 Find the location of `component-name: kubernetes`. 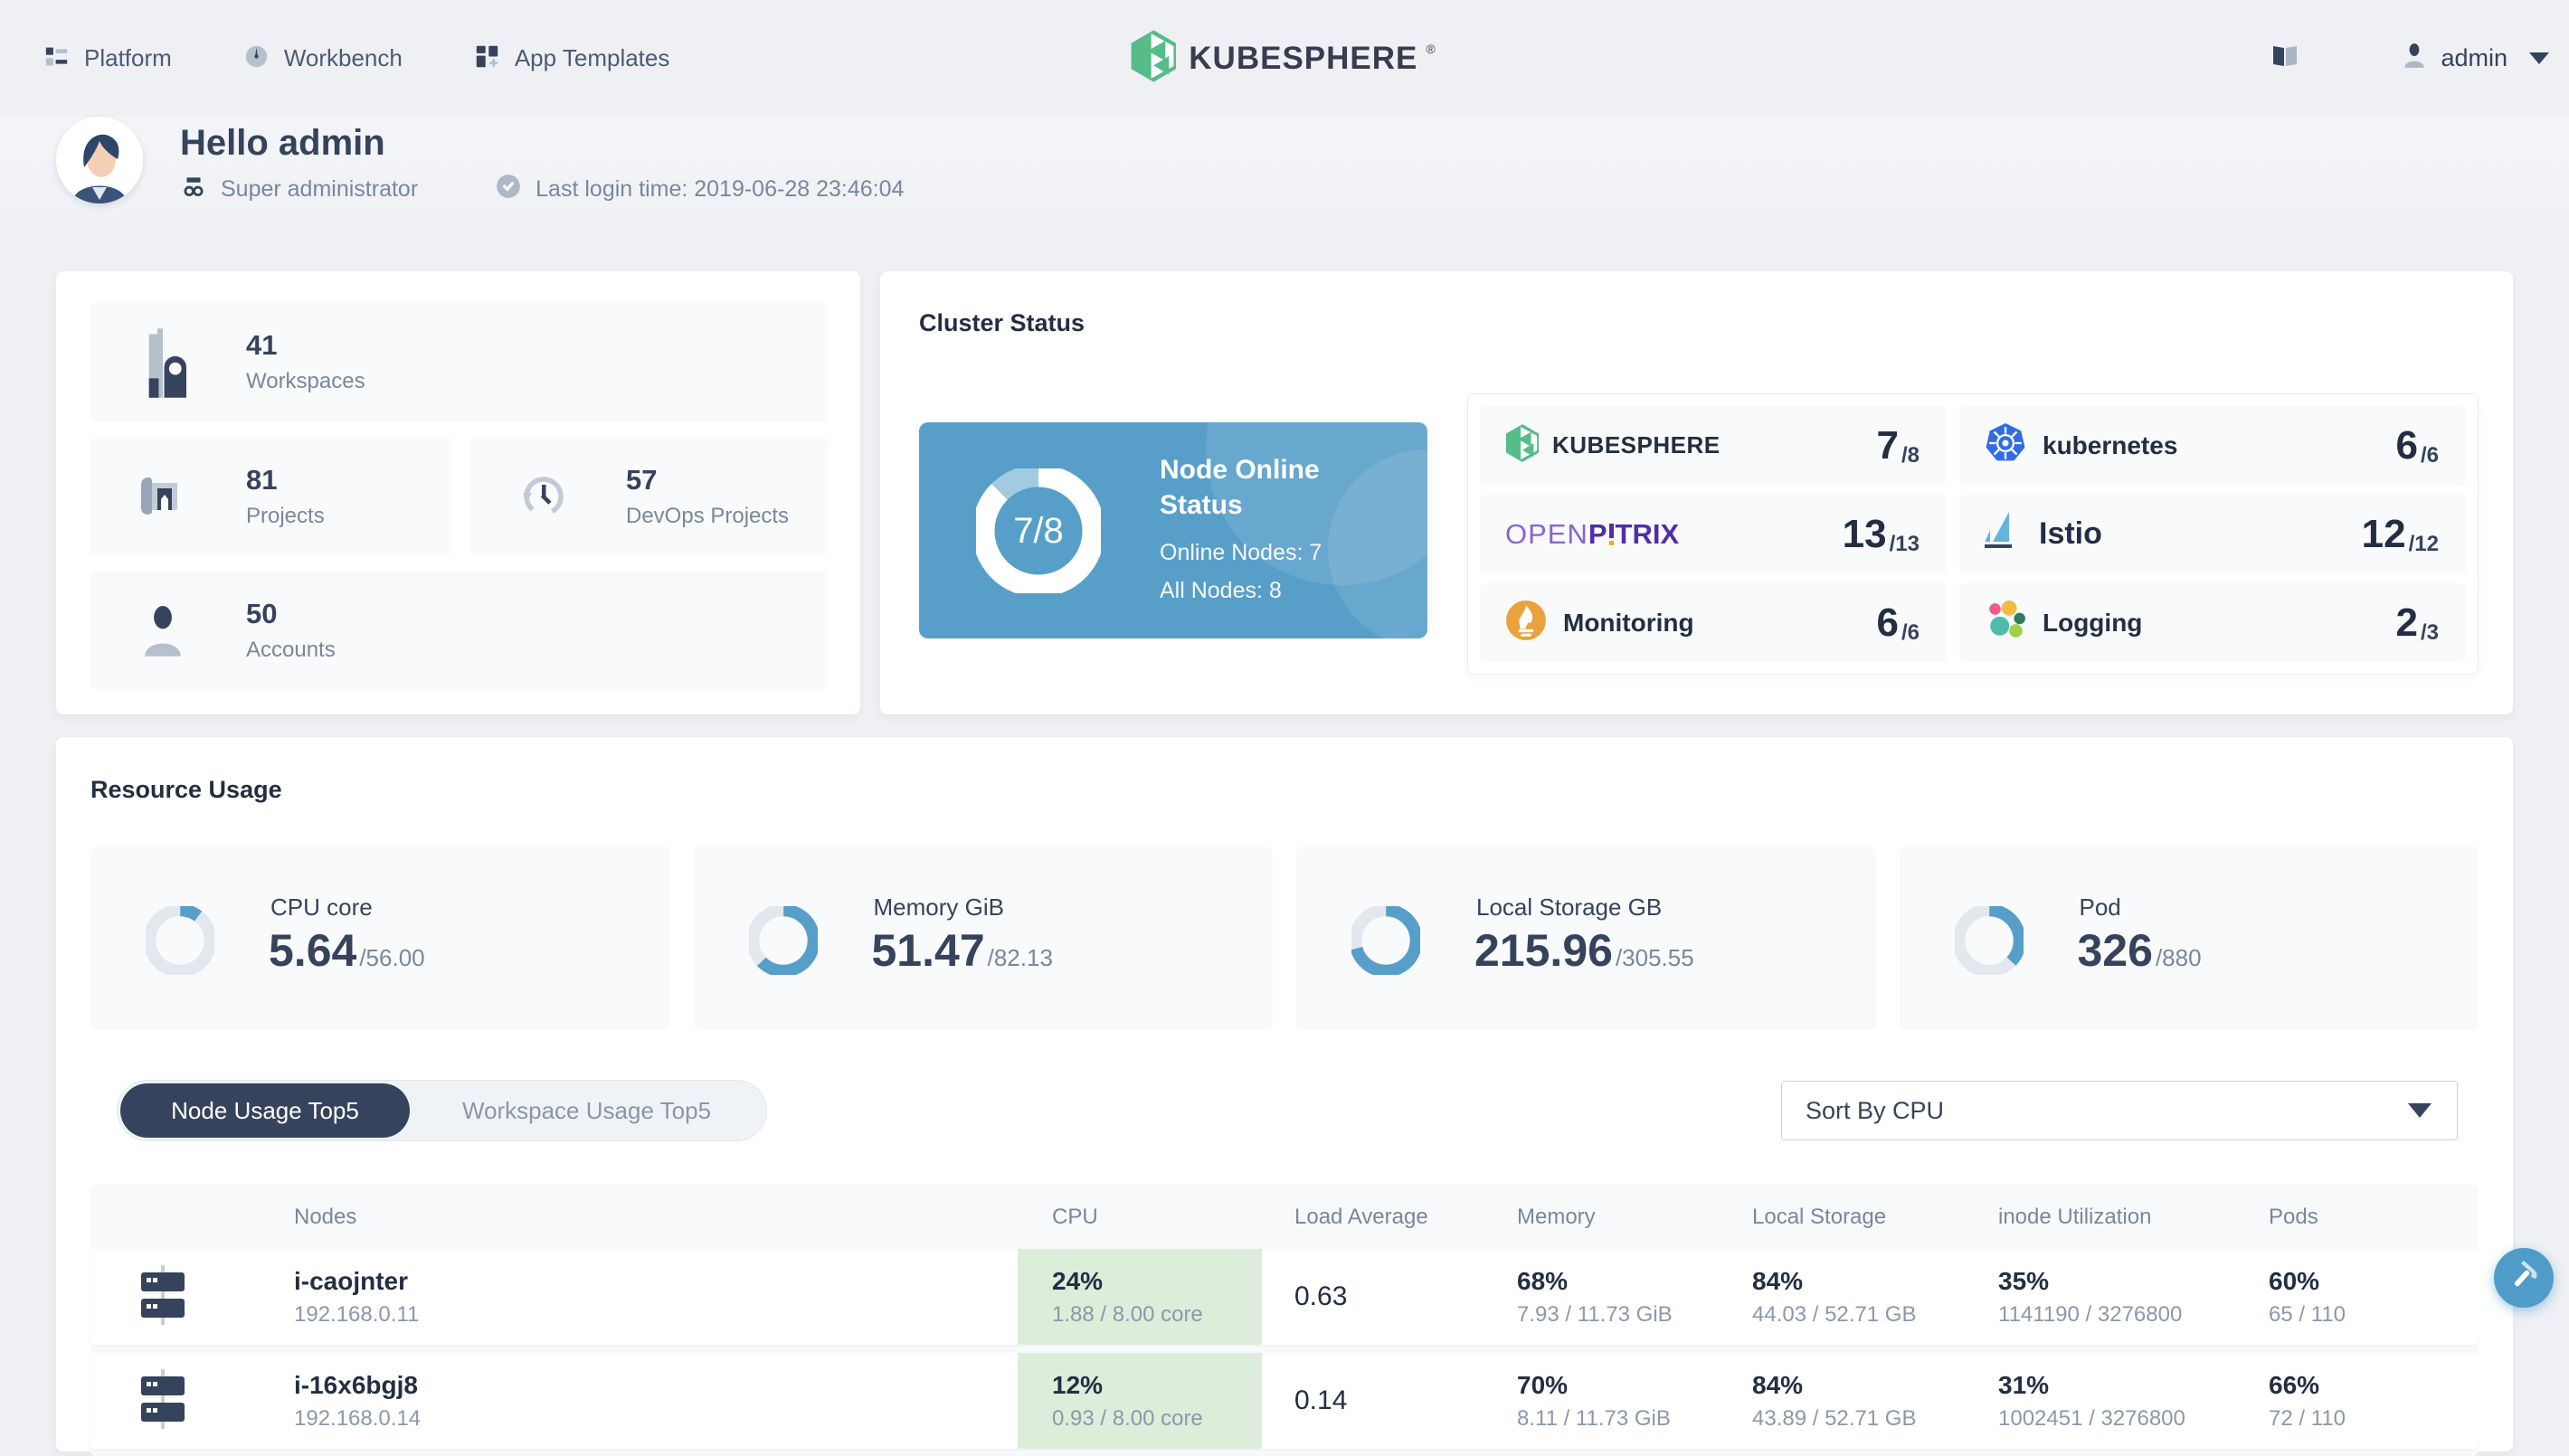

component-name: kubernetes is located at coordinates (2110, 444).